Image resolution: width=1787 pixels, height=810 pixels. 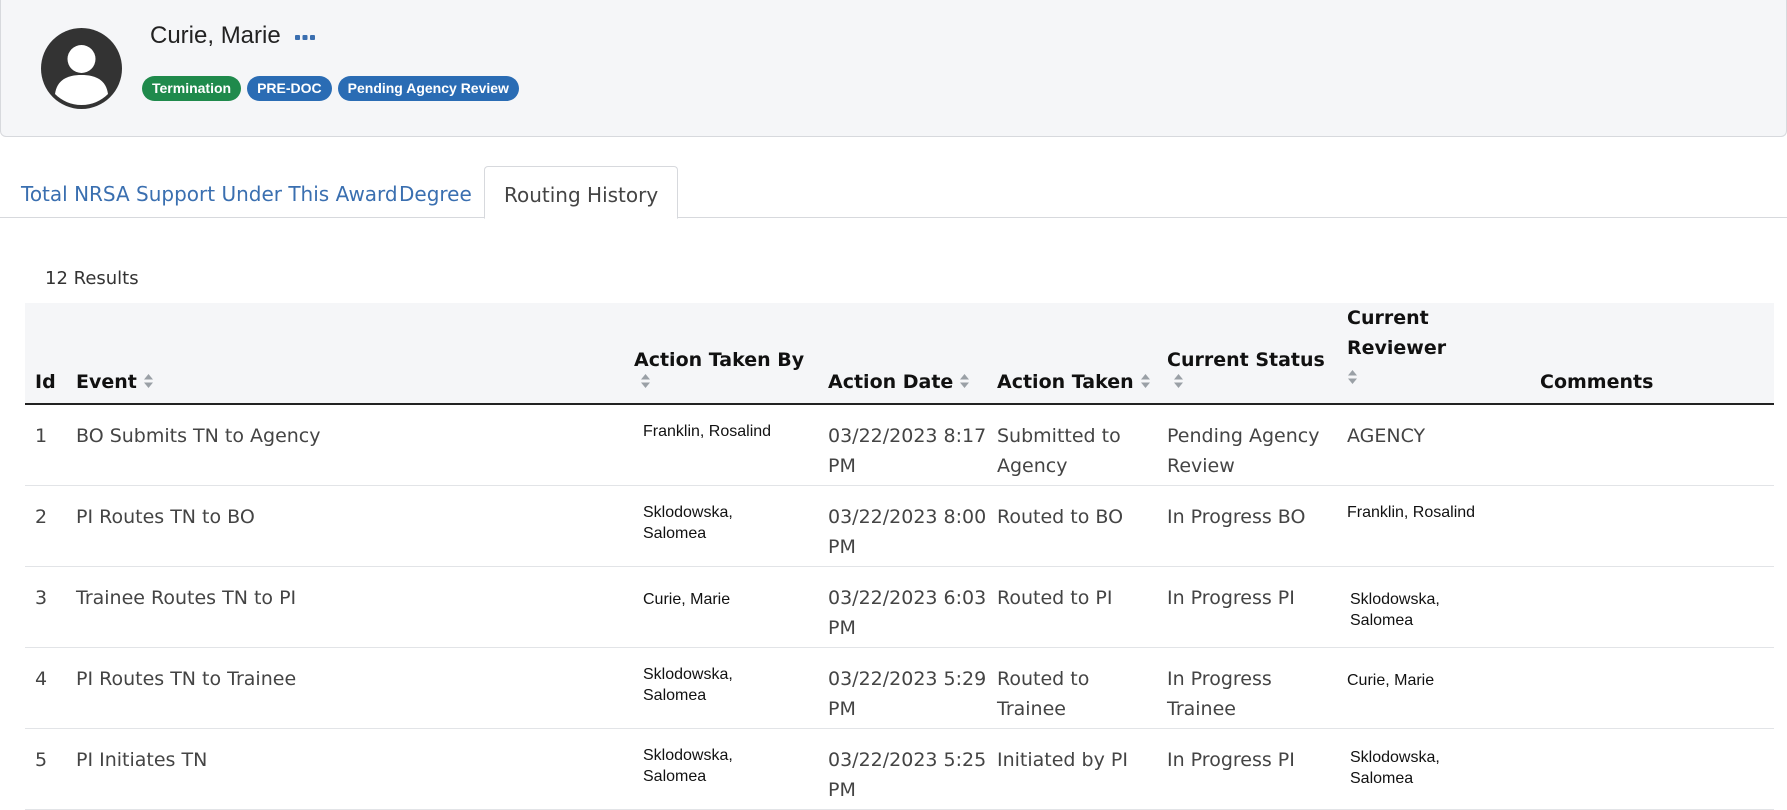 What do you see at coordinates (1391, 680) in the screenshot?
I see `cell-current-reviewer-text: Curie, Marie` at bounding box center [1391, 680].